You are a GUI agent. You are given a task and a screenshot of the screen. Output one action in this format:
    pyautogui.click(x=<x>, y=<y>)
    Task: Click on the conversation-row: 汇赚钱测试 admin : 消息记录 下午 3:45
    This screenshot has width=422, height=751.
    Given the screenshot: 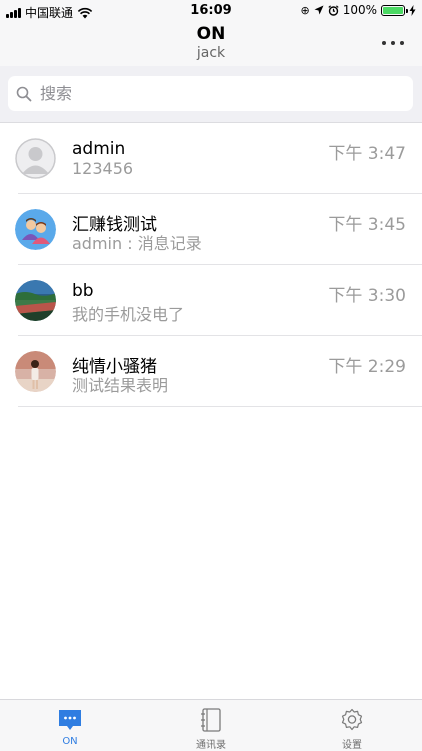 What is the action you would take?
    pyautogui.click(x=211, y=229)
    